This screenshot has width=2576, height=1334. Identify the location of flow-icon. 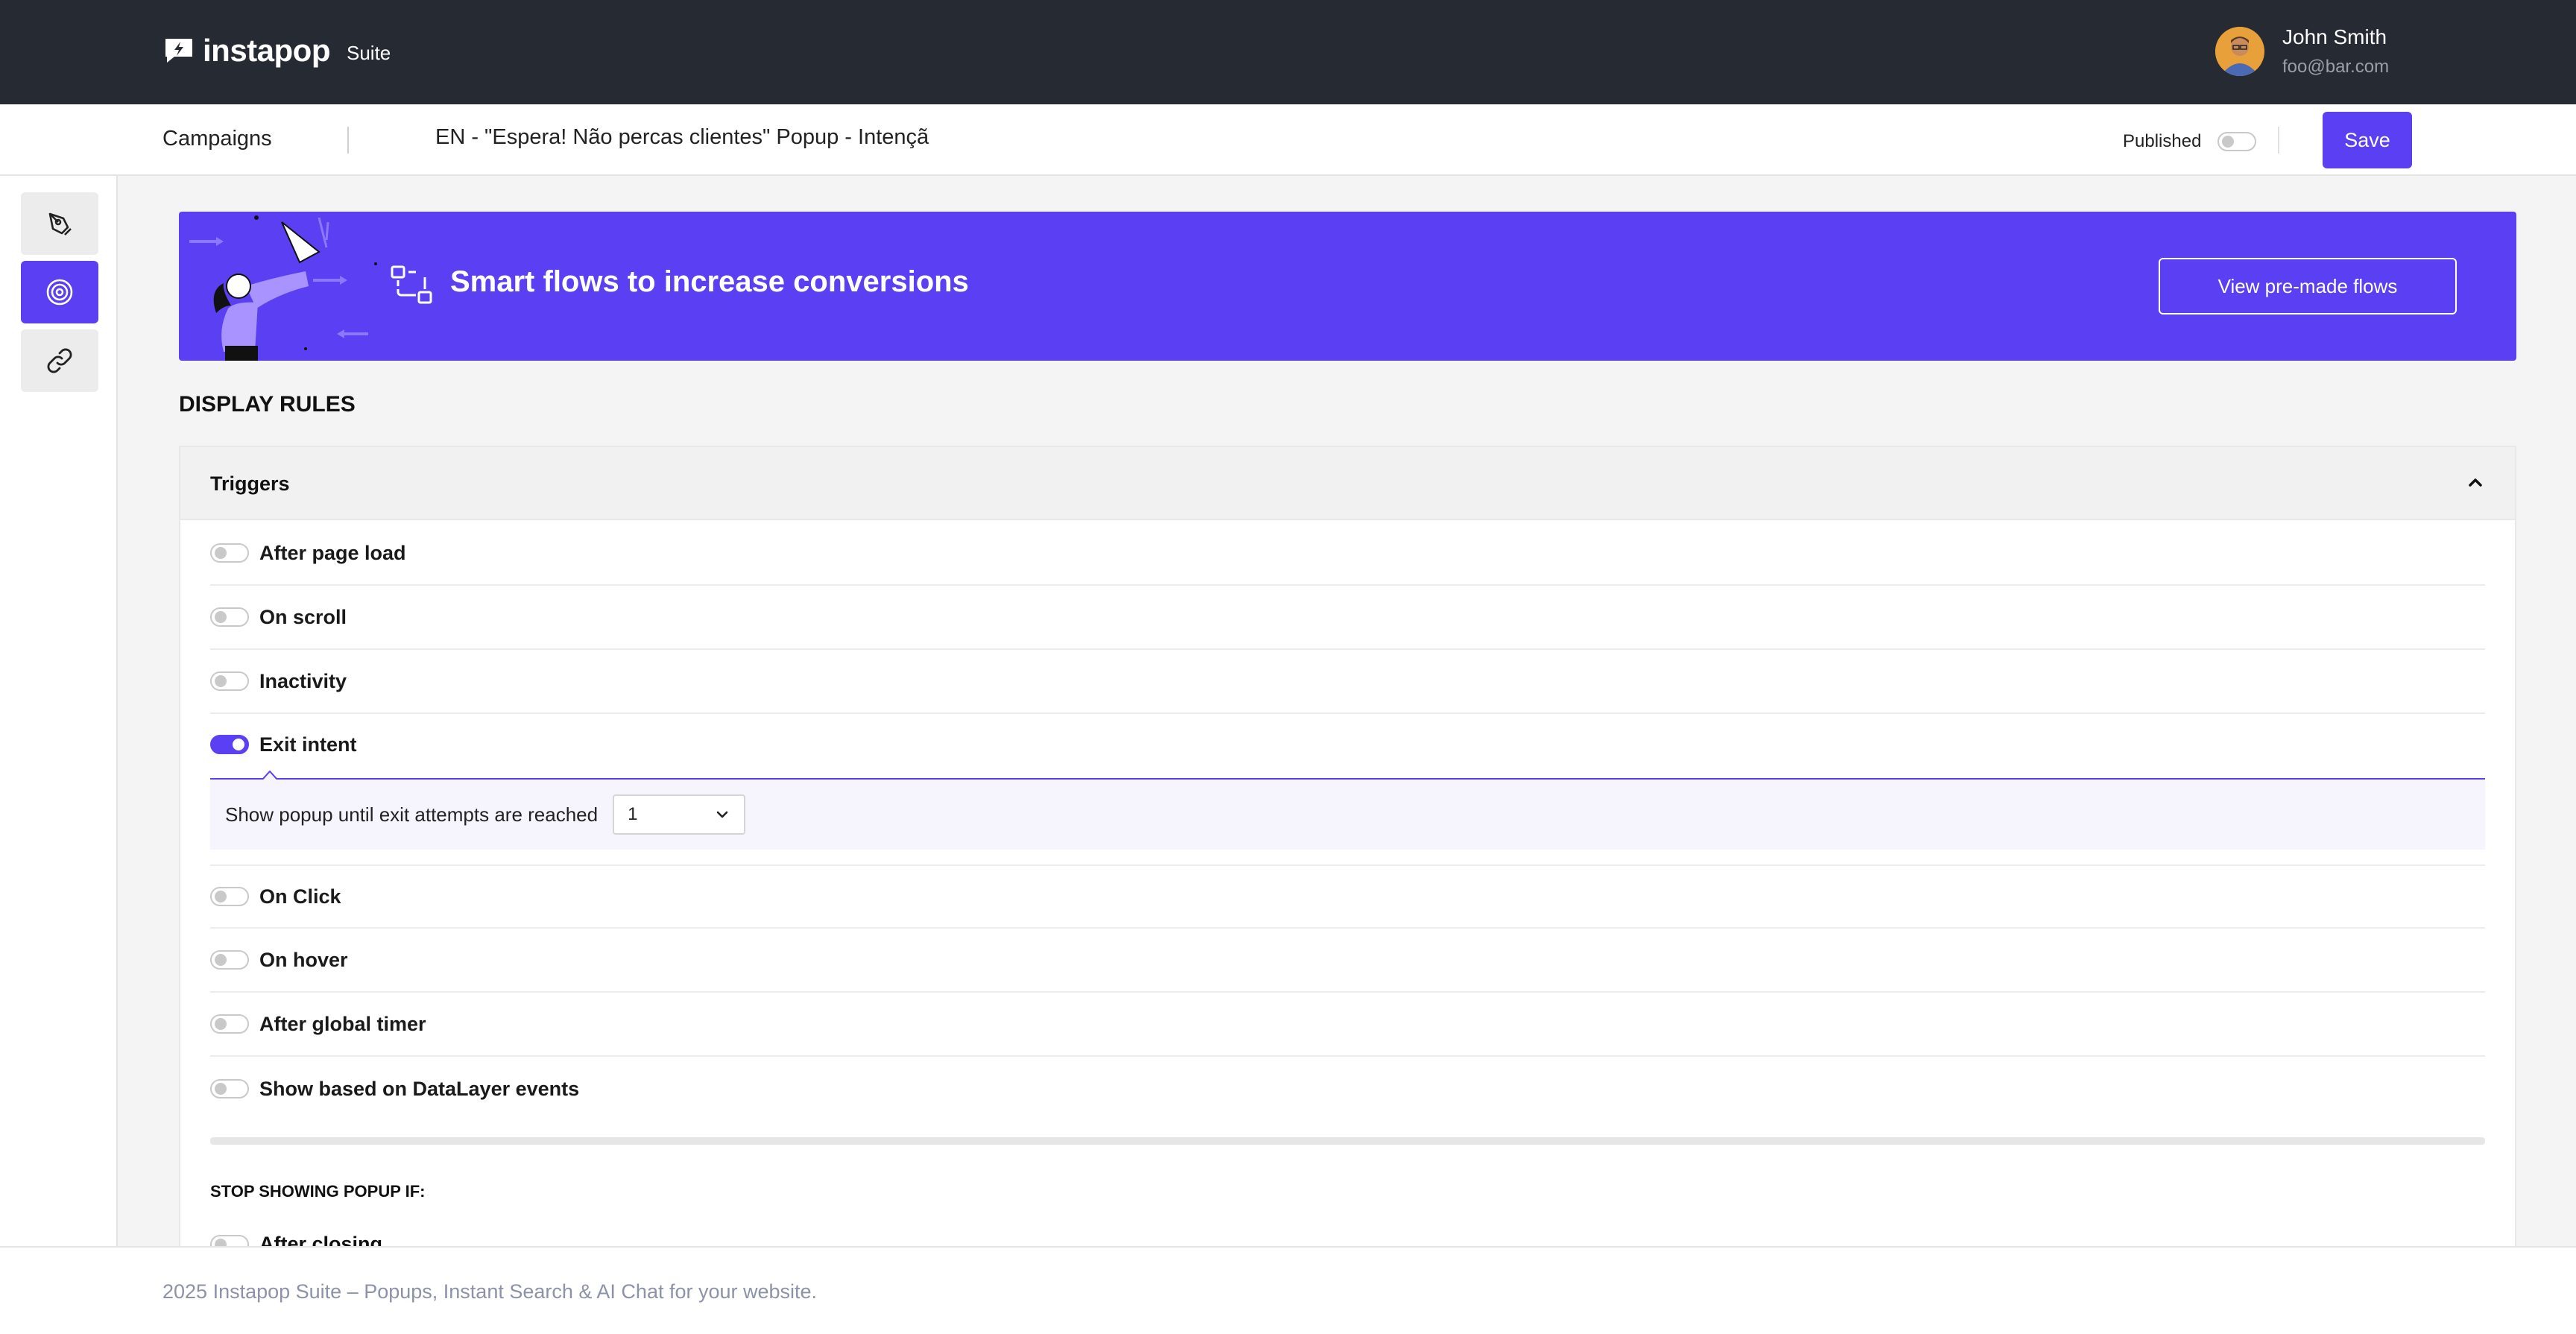
(412, 284).